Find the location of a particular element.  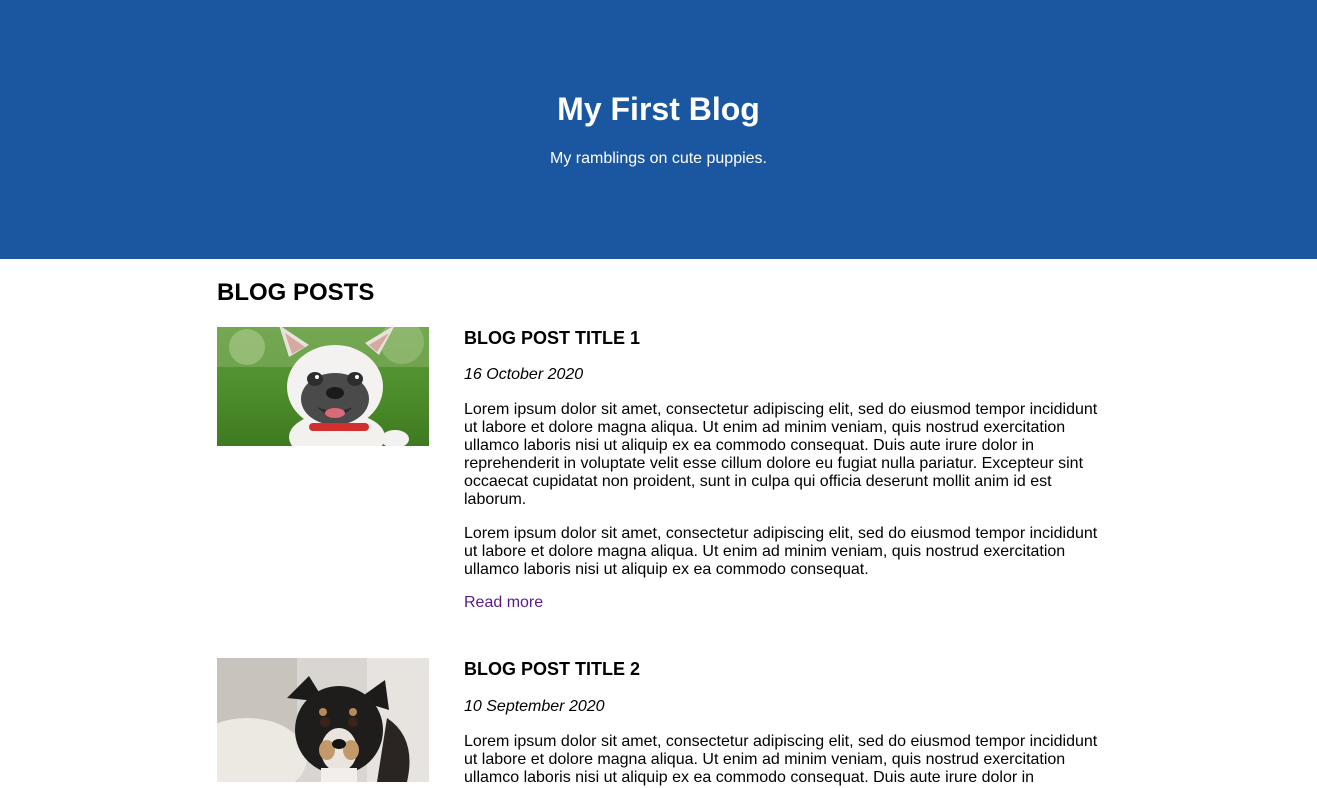

terrier-dog-image is located at coordinates (323, 720).